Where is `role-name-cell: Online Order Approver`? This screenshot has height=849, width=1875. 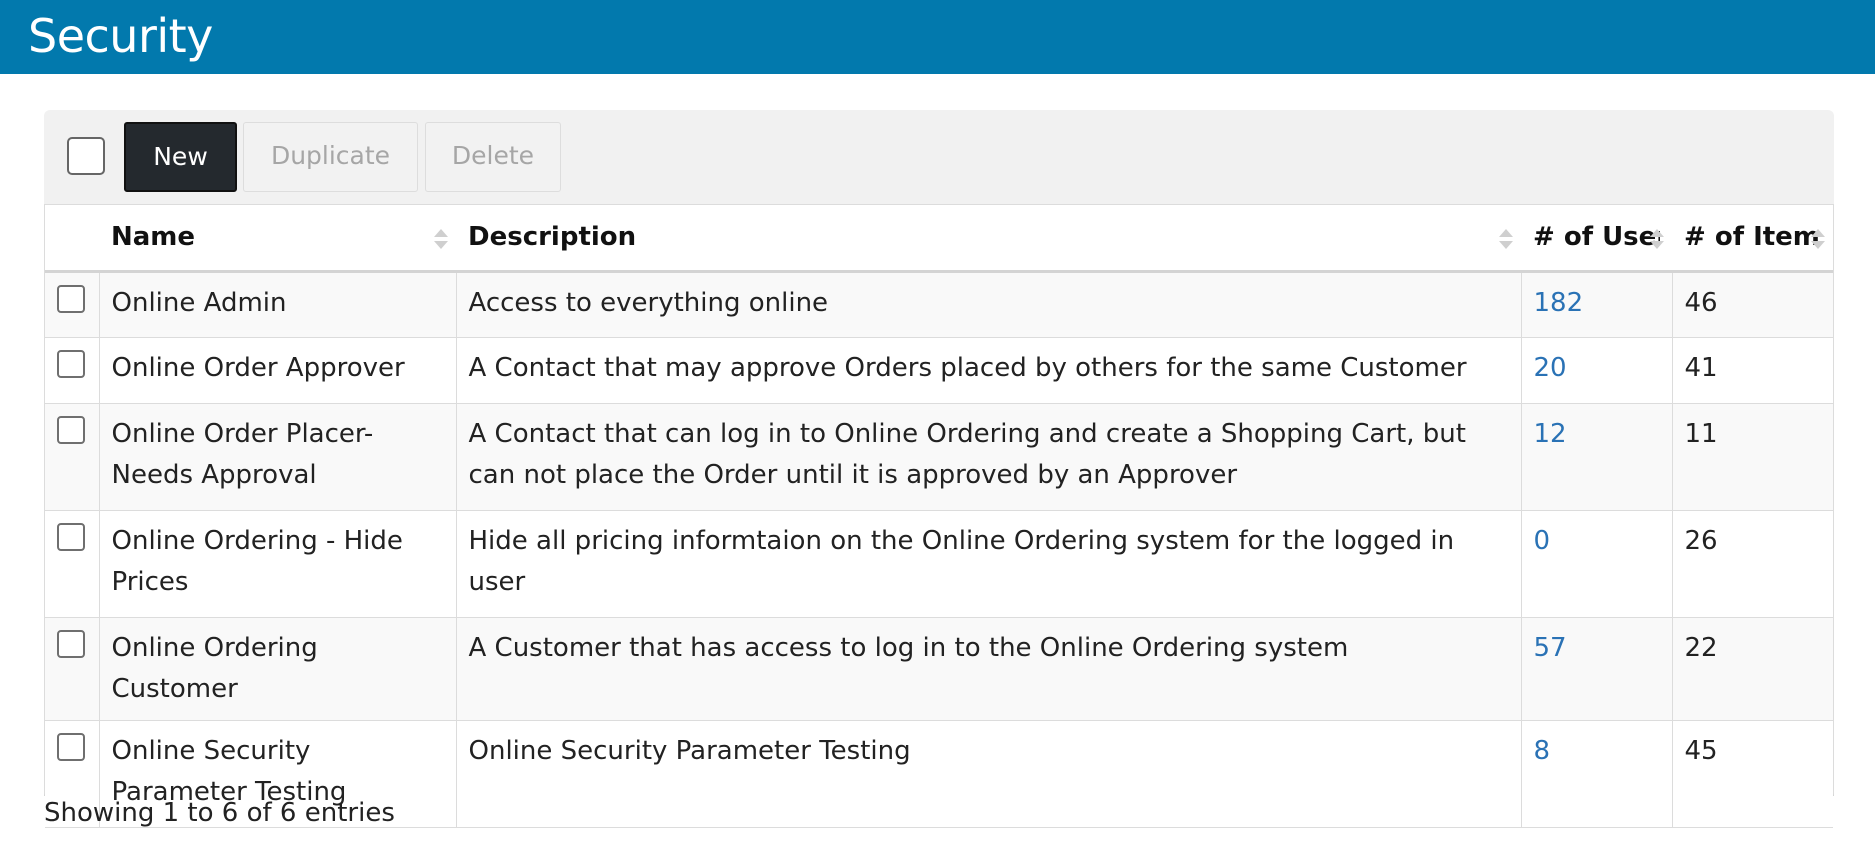
role-name-cell: Online Order Approver is located at coordinates (278, 370).